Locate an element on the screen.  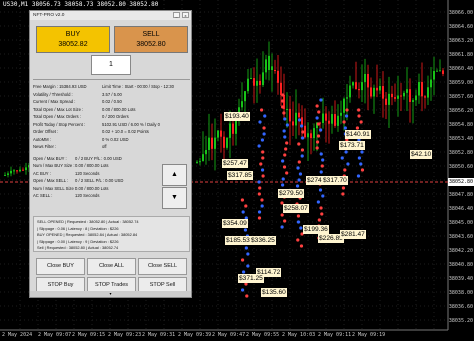
info-value: 0 / 2 BUY P/L : 0.00 USD is located at coordinates (98, 158).